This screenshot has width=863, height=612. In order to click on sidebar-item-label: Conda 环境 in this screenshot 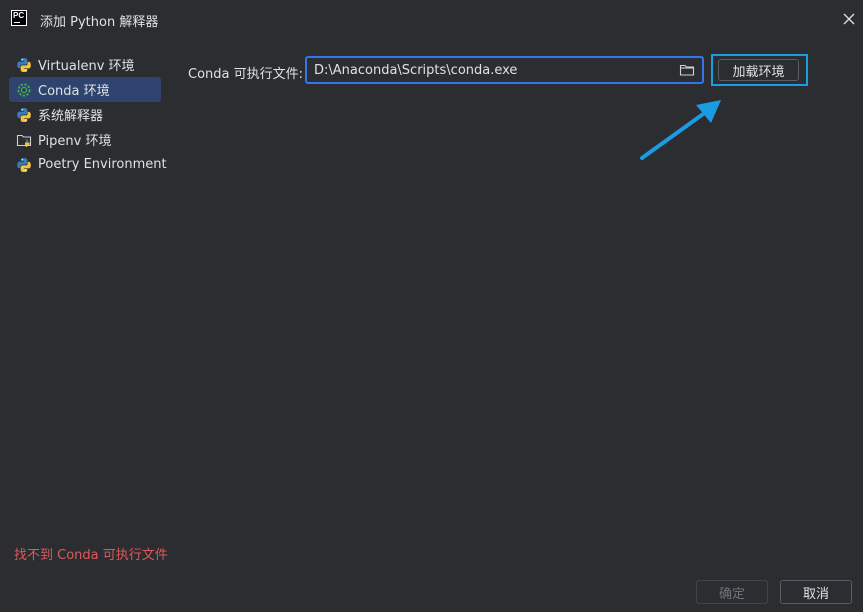, I will do `click(74, 91)`.